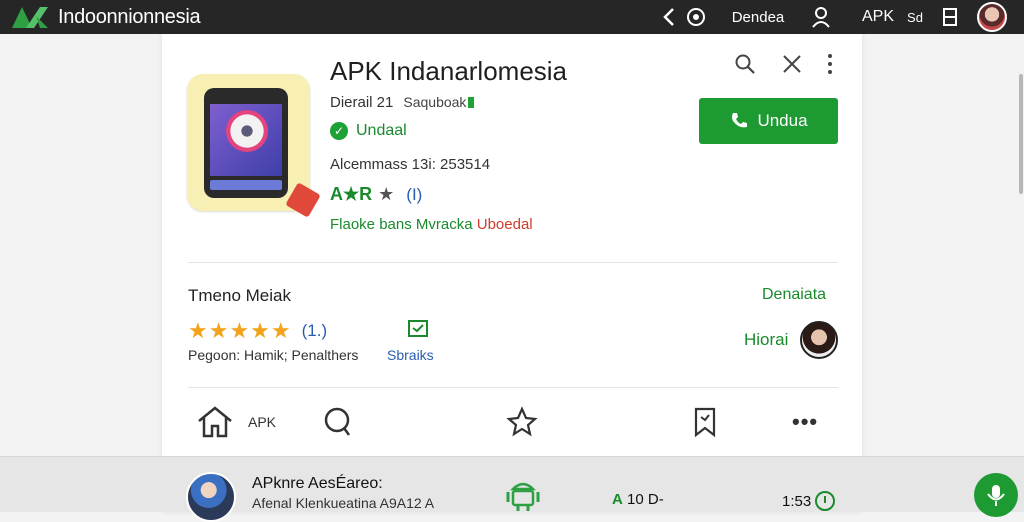  I want to click on rating-row: A★R ★ (I), so click(376, 194).